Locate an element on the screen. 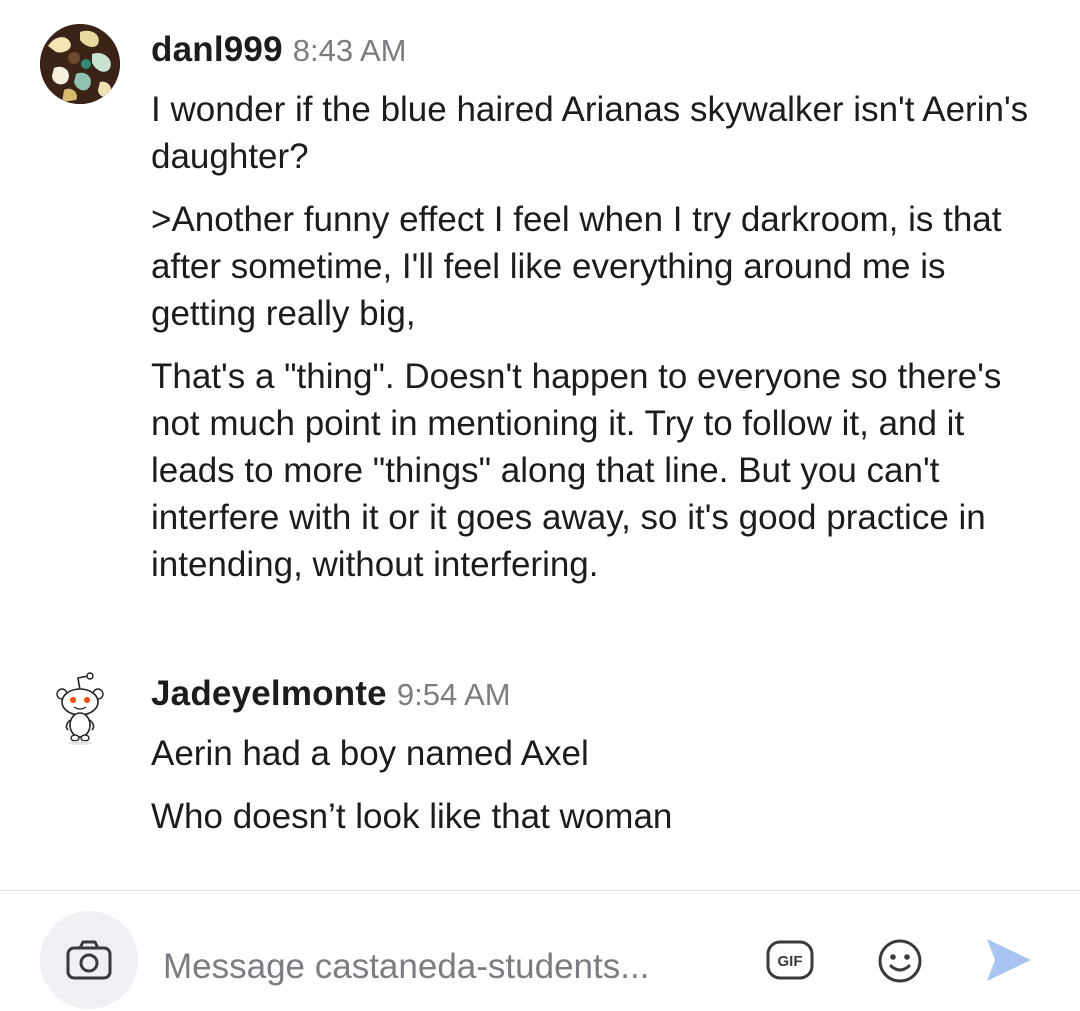 The width and height of the screenshot is (1080, 1011). message-composer: GIF is located at coordinates (540, 951).